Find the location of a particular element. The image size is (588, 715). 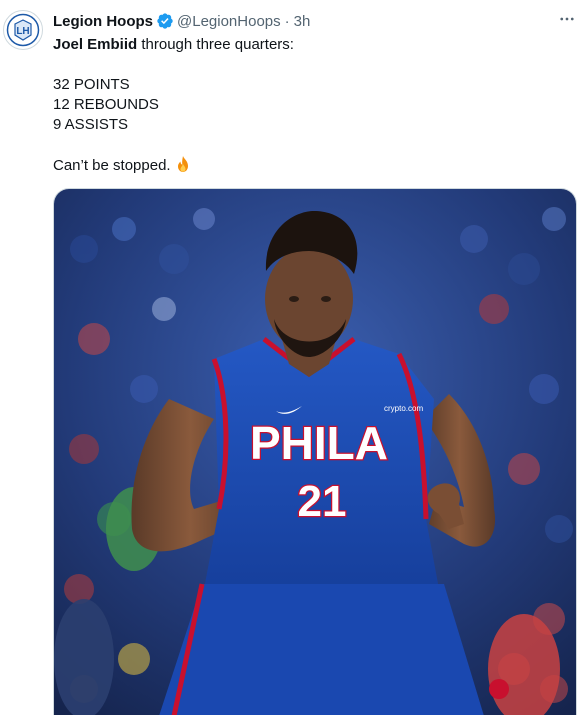

intro-rest: through three quarters: is located at coordinates (215, 44).